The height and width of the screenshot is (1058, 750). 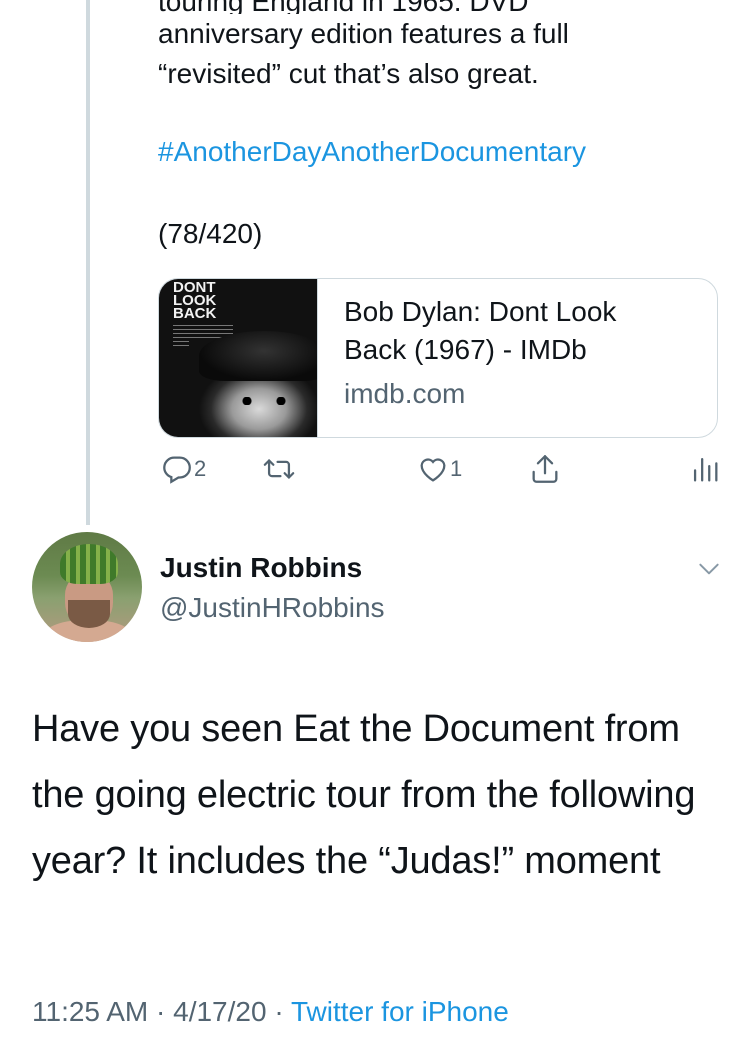 I want to click on tweet-metadata: 11:25 AM · 4/17/20 · Twitter for iPhone, so click(x=270, y=1012).